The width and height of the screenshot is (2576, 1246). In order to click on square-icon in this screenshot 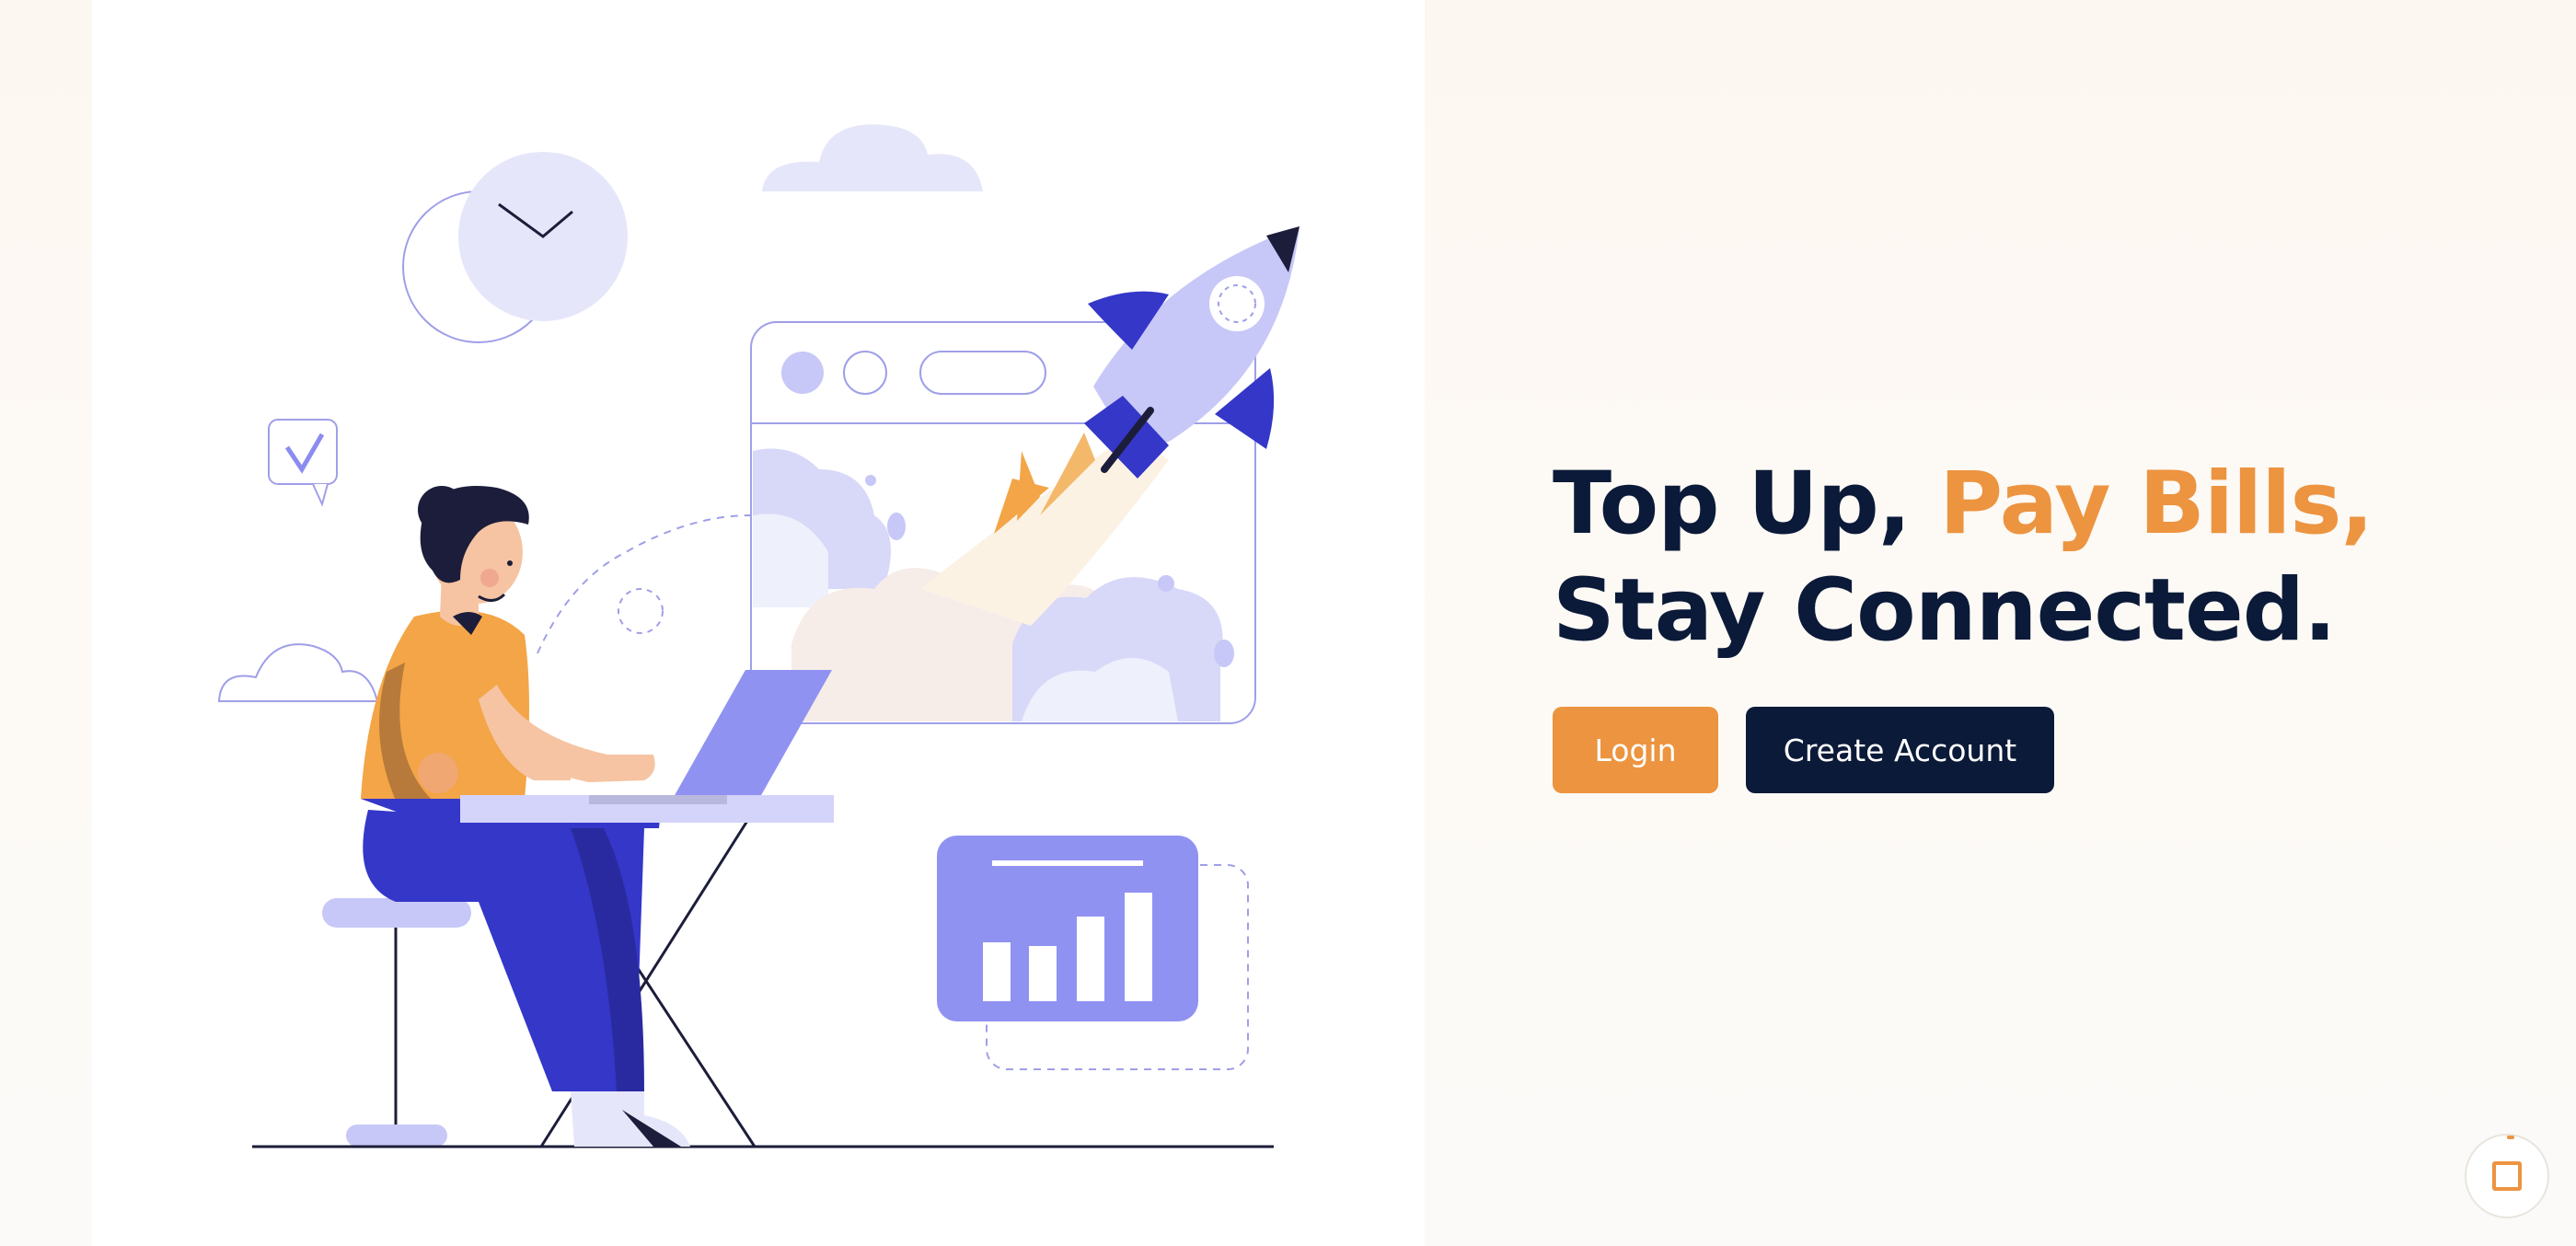, I will do `click(2507, 1176)`.